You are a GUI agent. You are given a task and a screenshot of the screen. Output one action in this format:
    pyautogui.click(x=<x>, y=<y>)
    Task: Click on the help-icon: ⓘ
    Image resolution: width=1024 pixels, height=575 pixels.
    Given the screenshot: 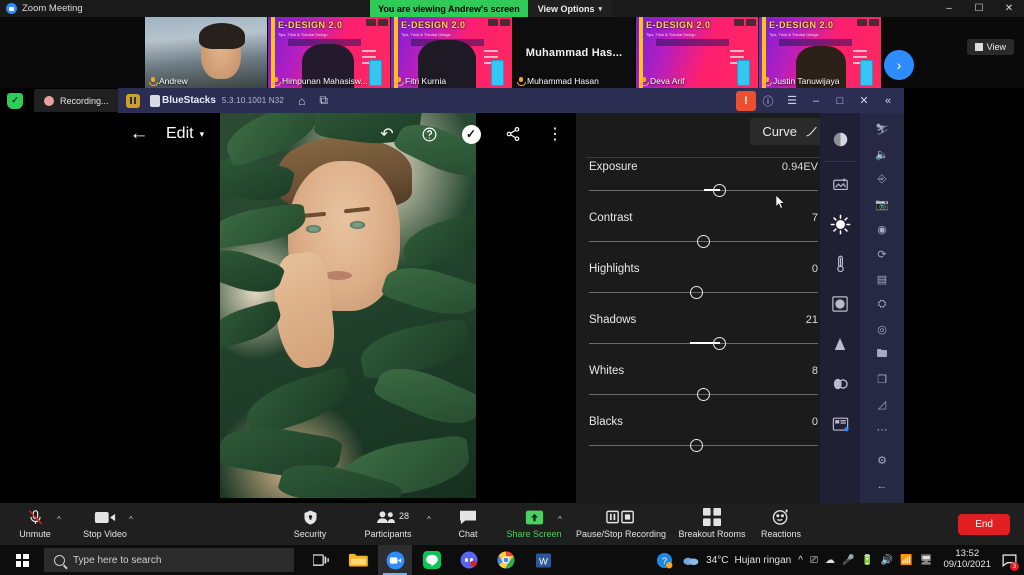 What is the action you would take?
    pyautogui.click(x=768, y=100)
    